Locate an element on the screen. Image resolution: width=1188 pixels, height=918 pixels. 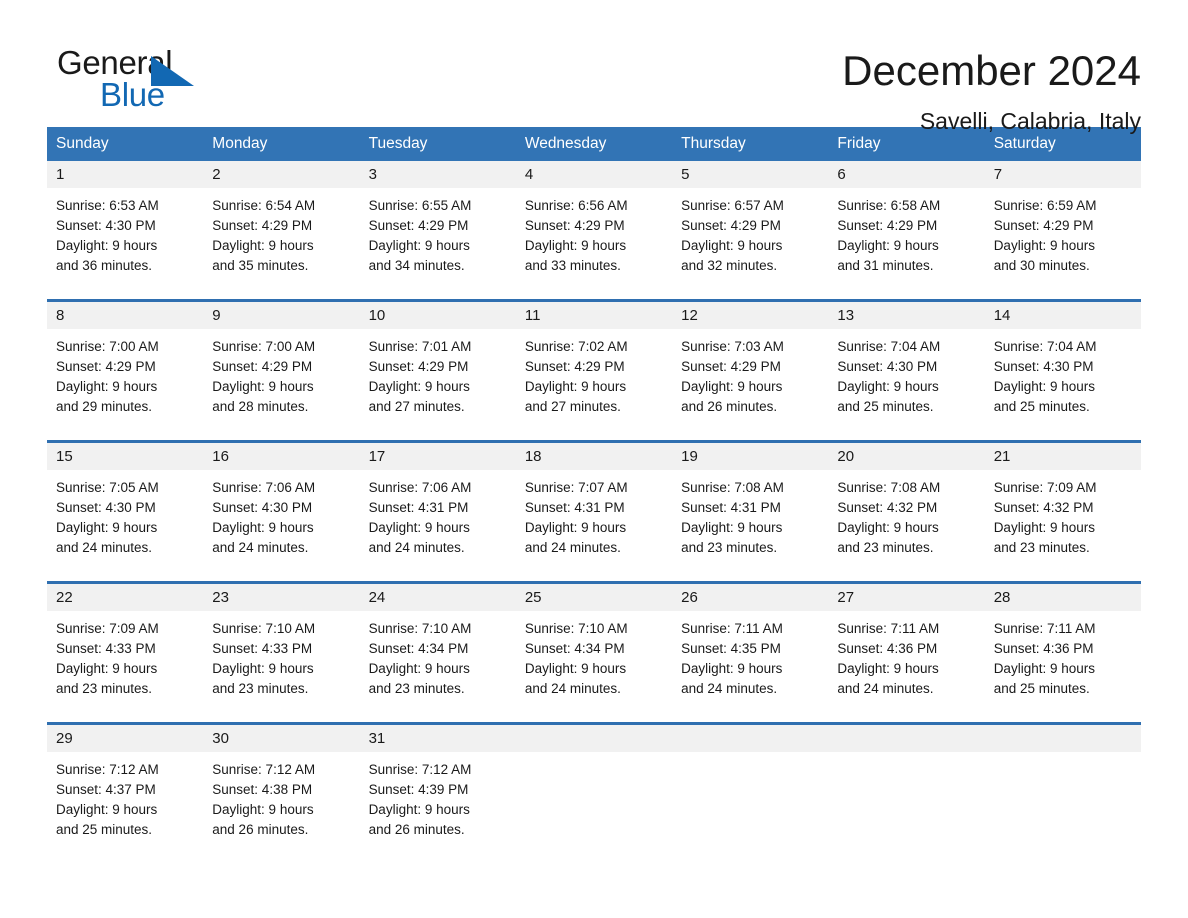
day-number: 17 is located at coordinates (437, 456).